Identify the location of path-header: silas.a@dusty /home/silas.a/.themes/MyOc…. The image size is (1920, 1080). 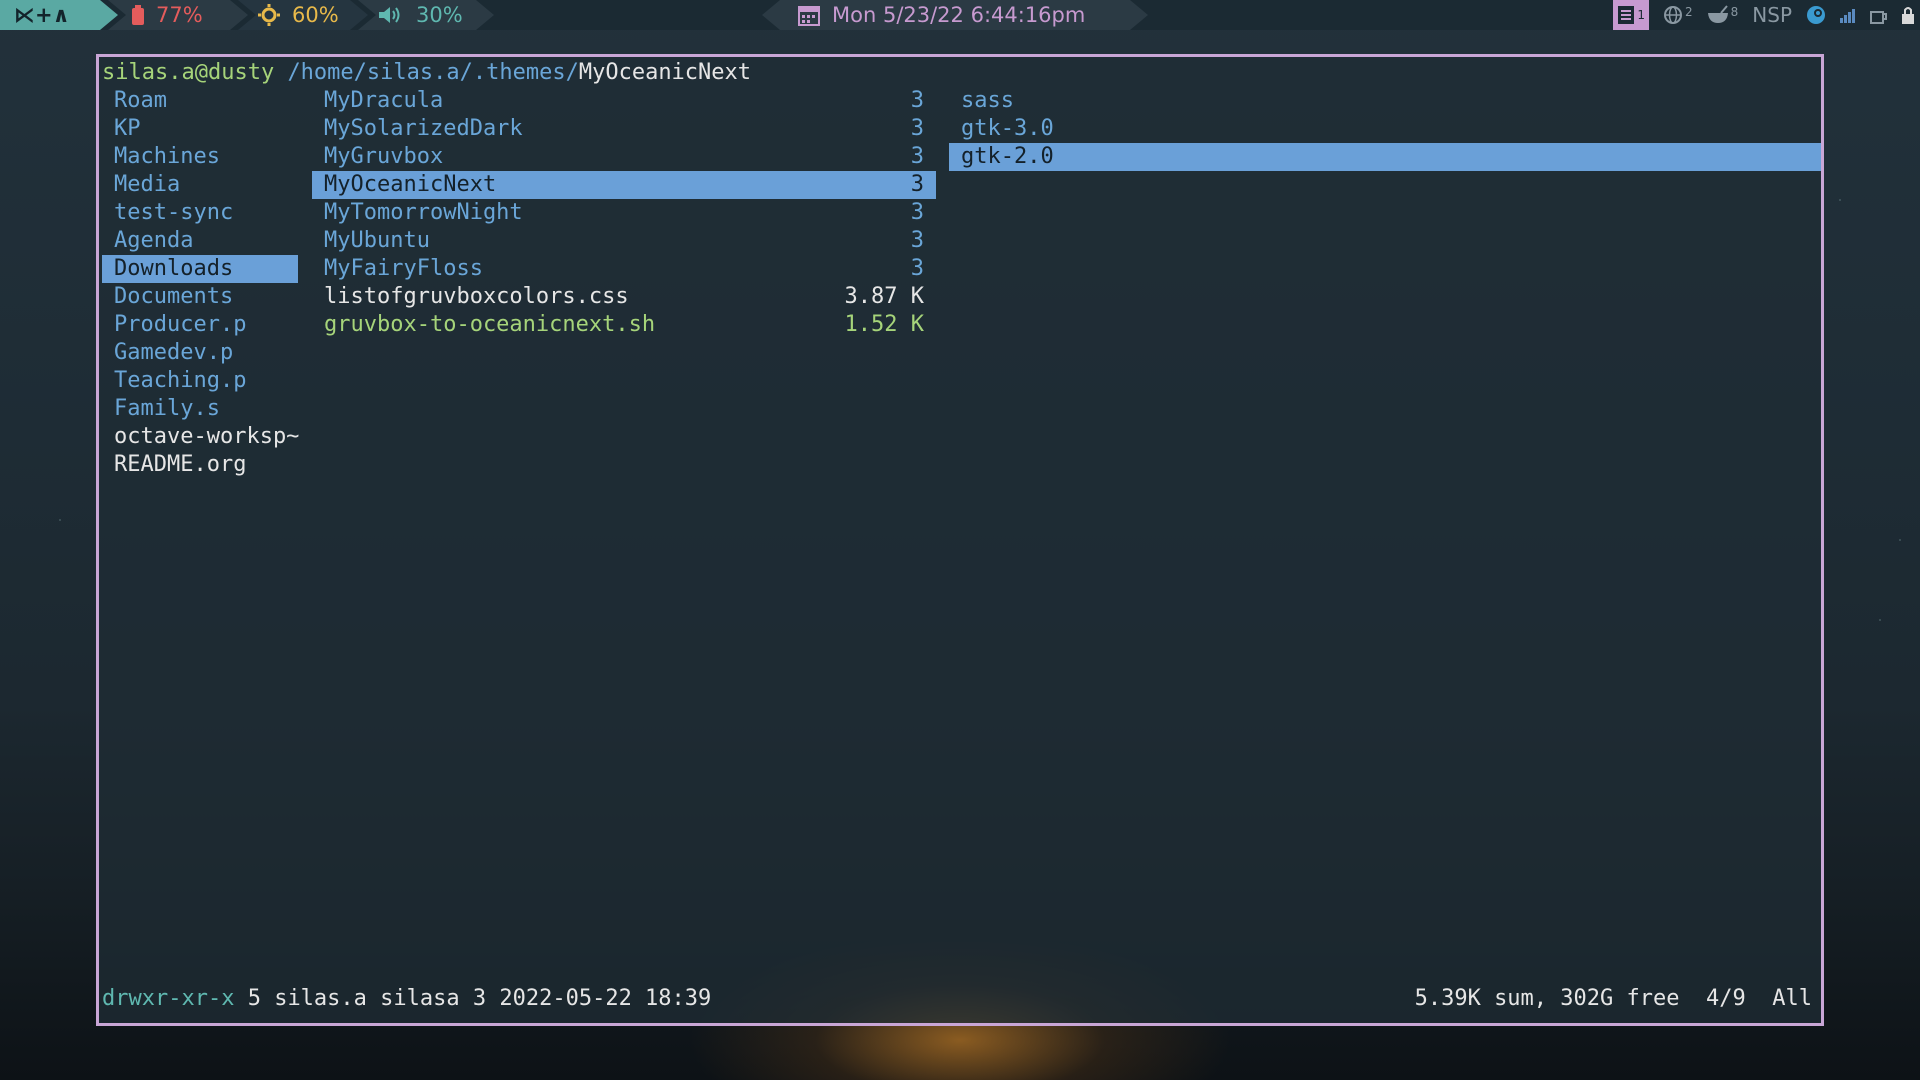
(426, 73).